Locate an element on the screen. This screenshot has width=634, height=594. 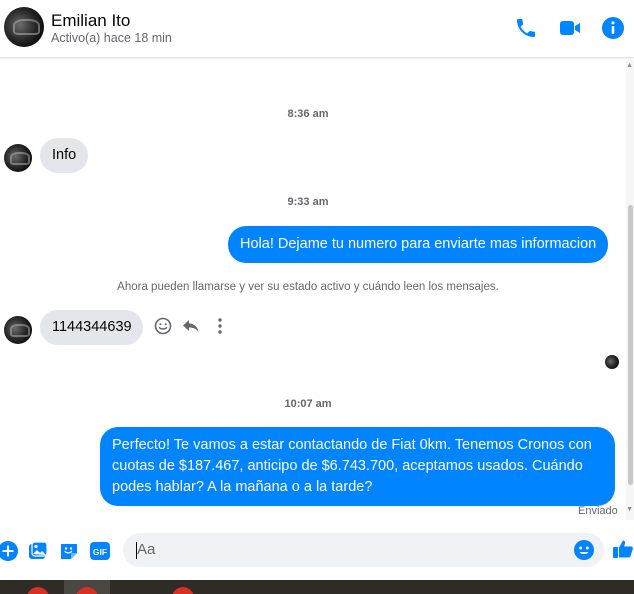
timestamp: 8:36 am is located at coordinates (308, 114).